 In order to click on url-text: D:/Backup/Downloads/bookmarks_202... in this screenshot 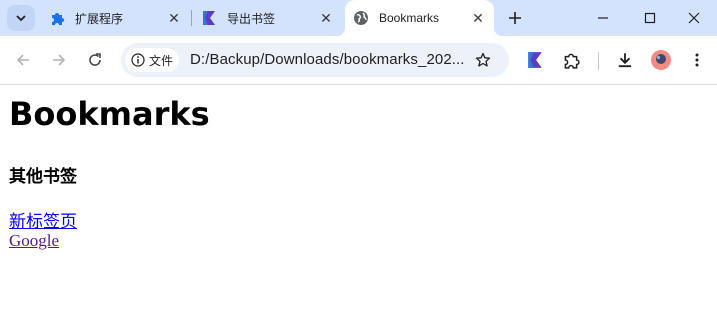, I will do `click(329, 59)`.